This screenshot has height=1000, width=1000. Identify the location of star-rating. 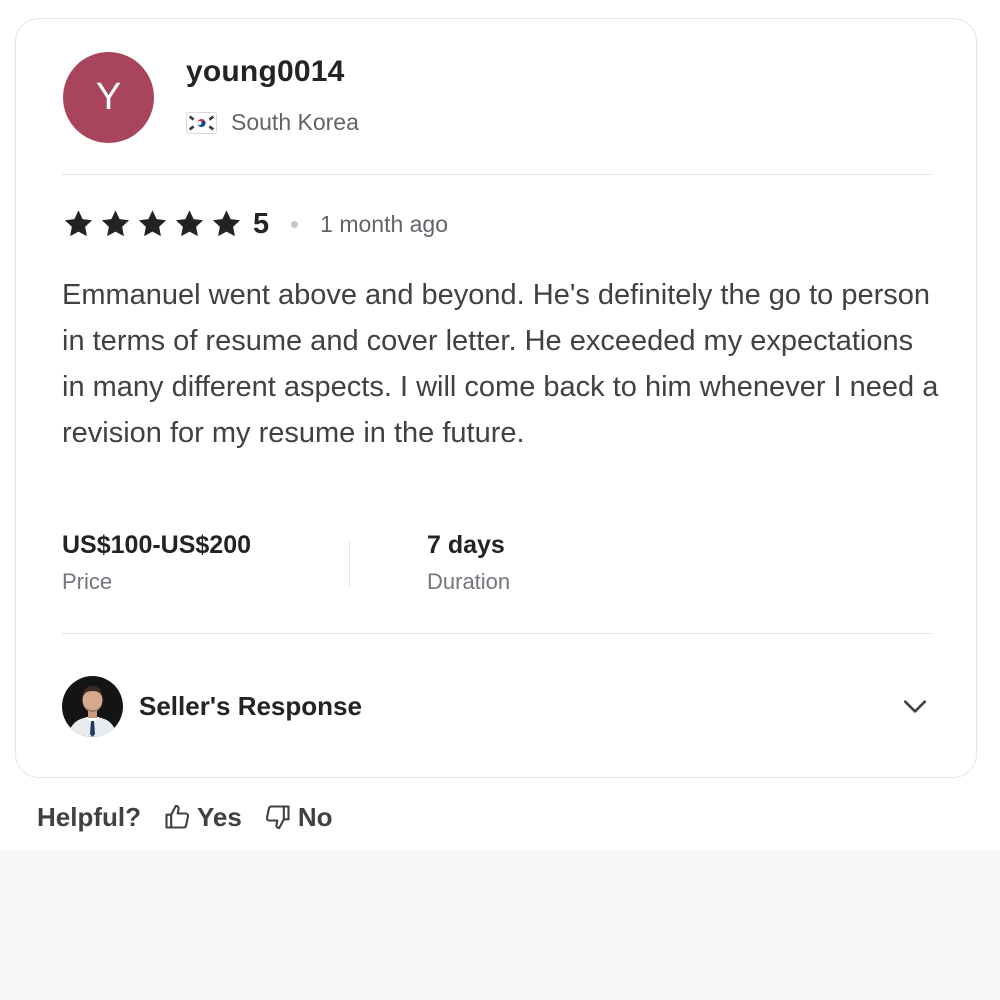
(152, 224).